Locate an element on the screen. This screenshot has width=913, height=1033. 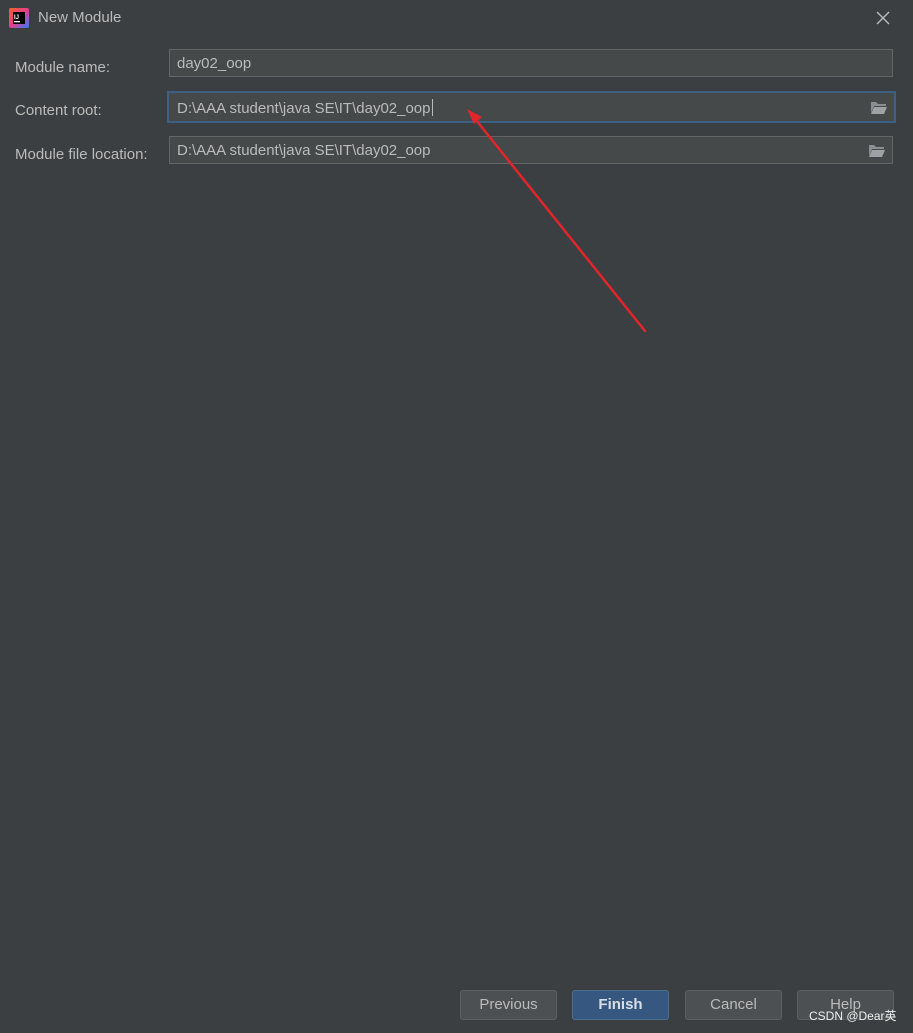
module-file-location-value: D:\AAA student\java SE\IT\day02_oop is located at coordinates (304, 150).